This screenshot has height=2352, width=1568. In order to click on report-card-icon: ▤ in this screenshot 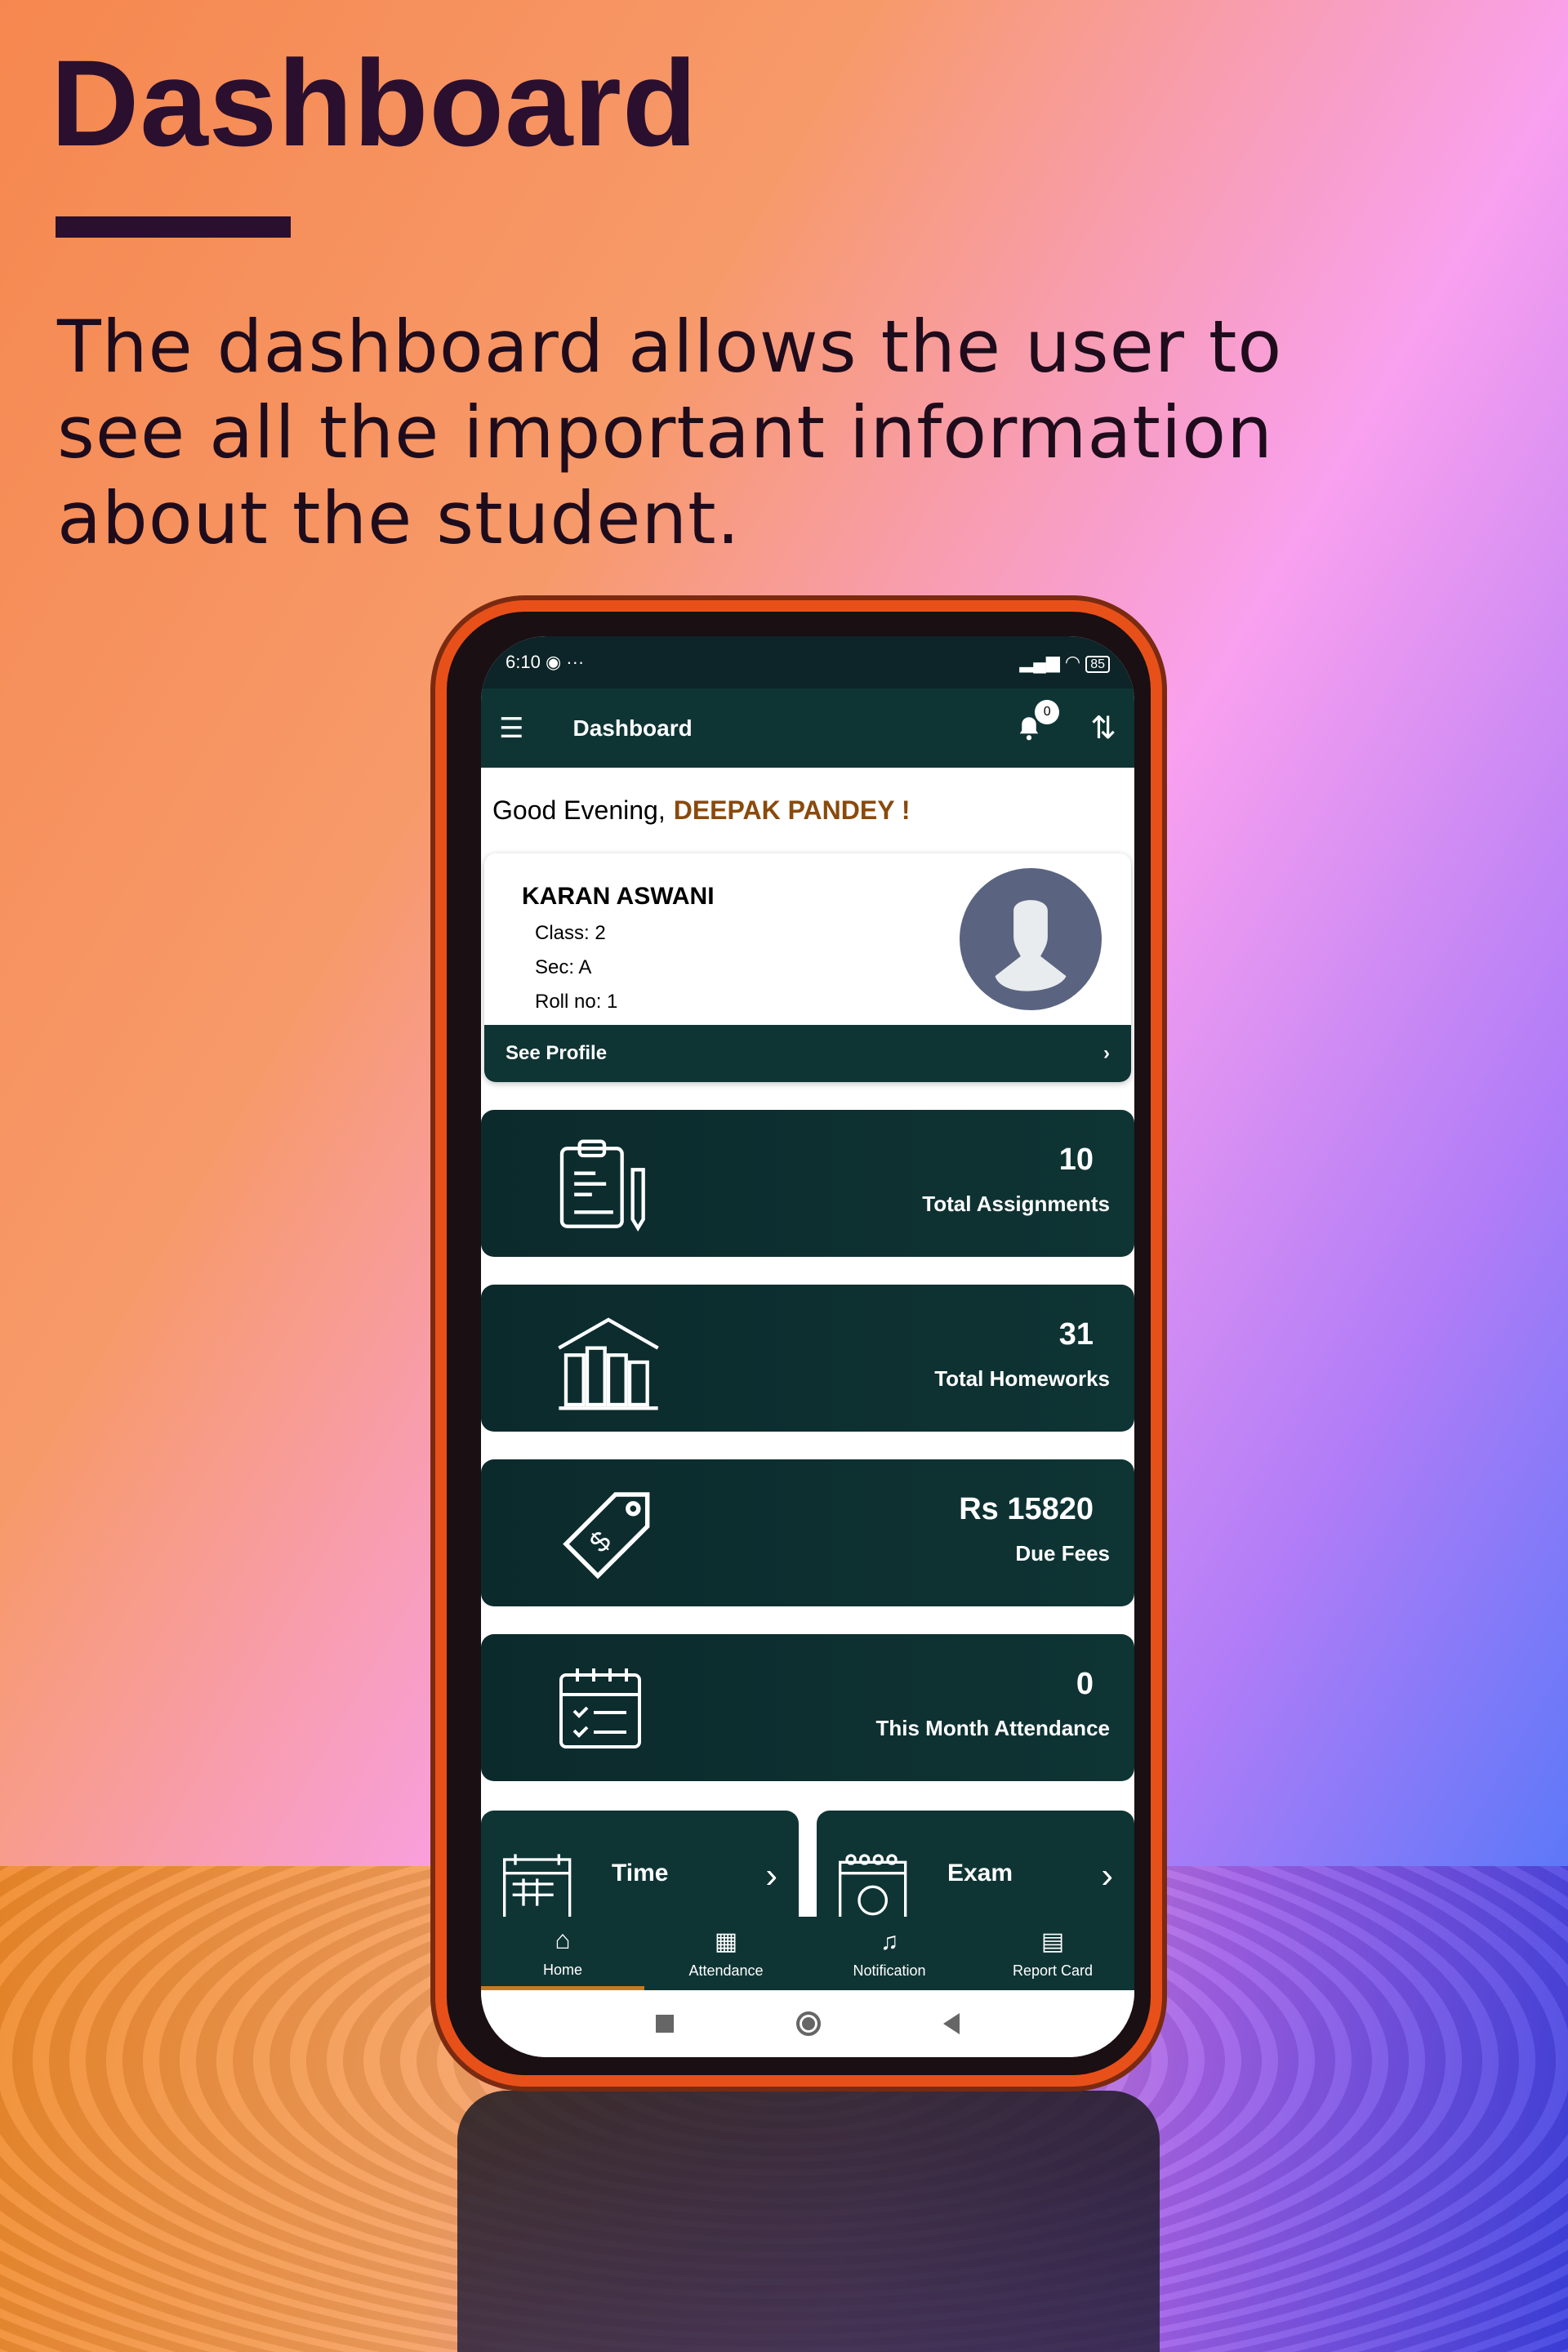, I will do `click(1052, 1941)`.